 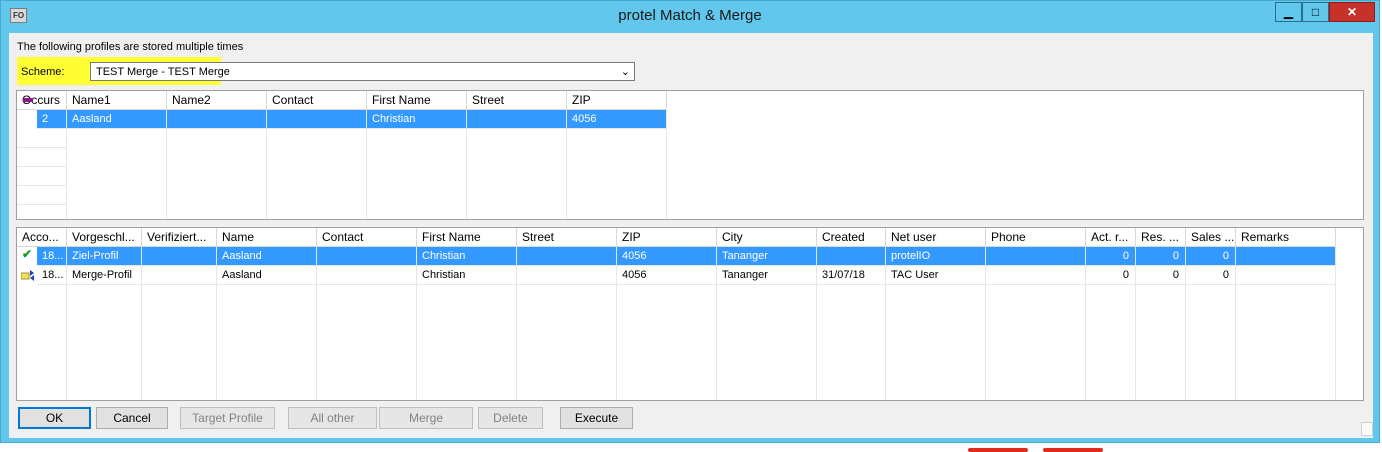 What do you see at coordinates (362, 71) in the screenshot?
I see `scheme-dropdown: TEST Merge - TEST Merge ⌄` at bounding box center [362, 71].